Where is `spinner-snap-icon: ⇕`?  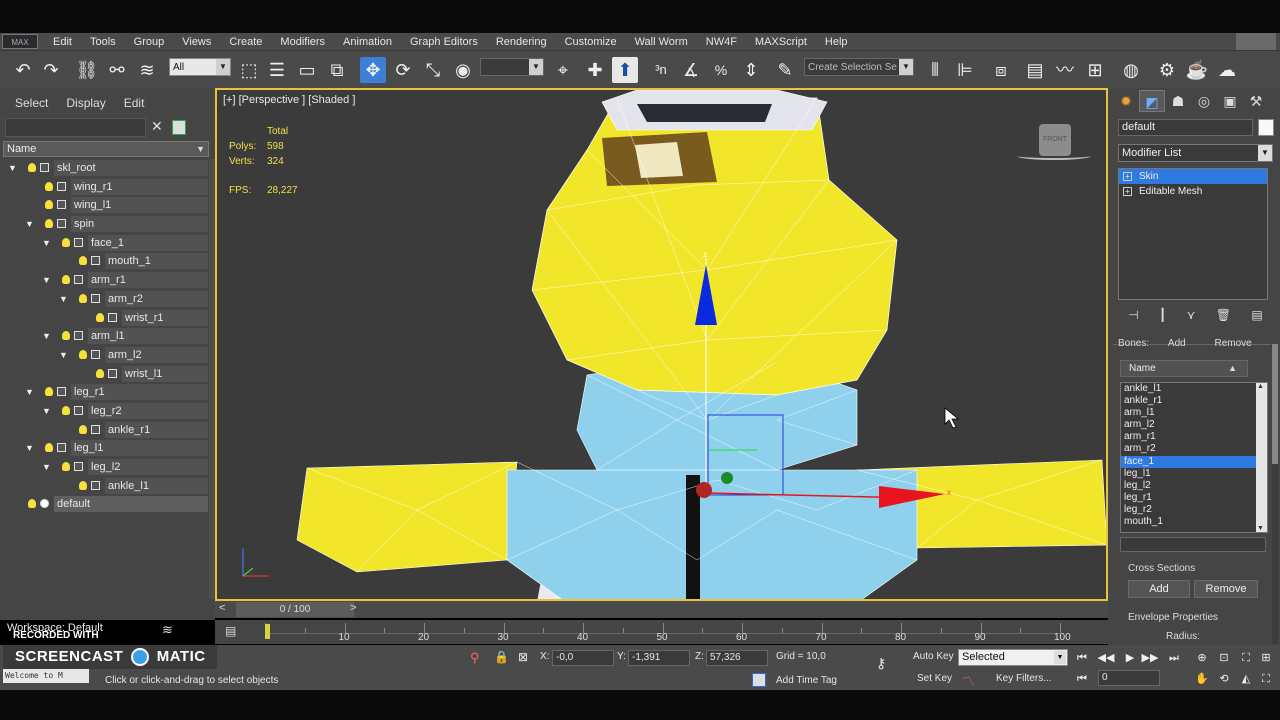 spinner-snap-icon: ⇕ is located at coordinates (751, 70).